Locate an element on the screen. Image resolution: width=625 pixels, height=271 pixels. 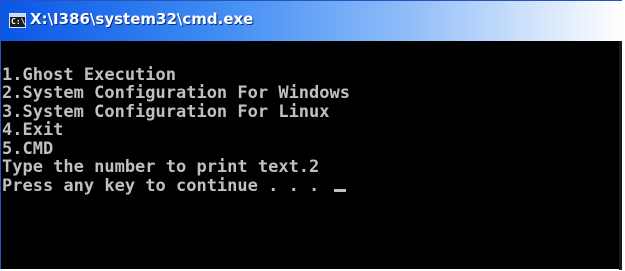
press-key-text: Press any key to continue . . . is located at coordinates (166, 185).